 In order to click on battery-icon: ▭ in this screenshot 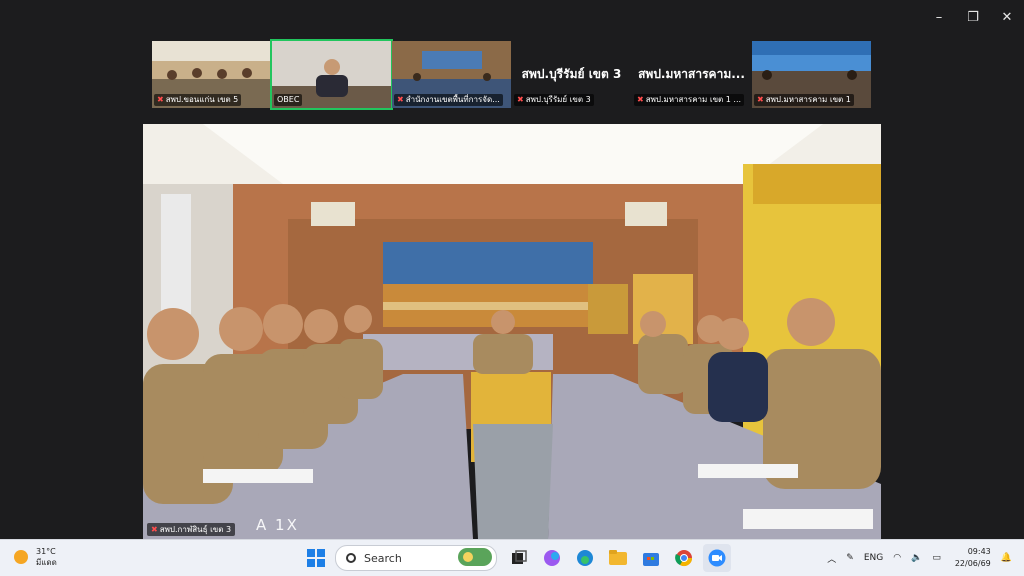, I will do `click(936, 558)`.